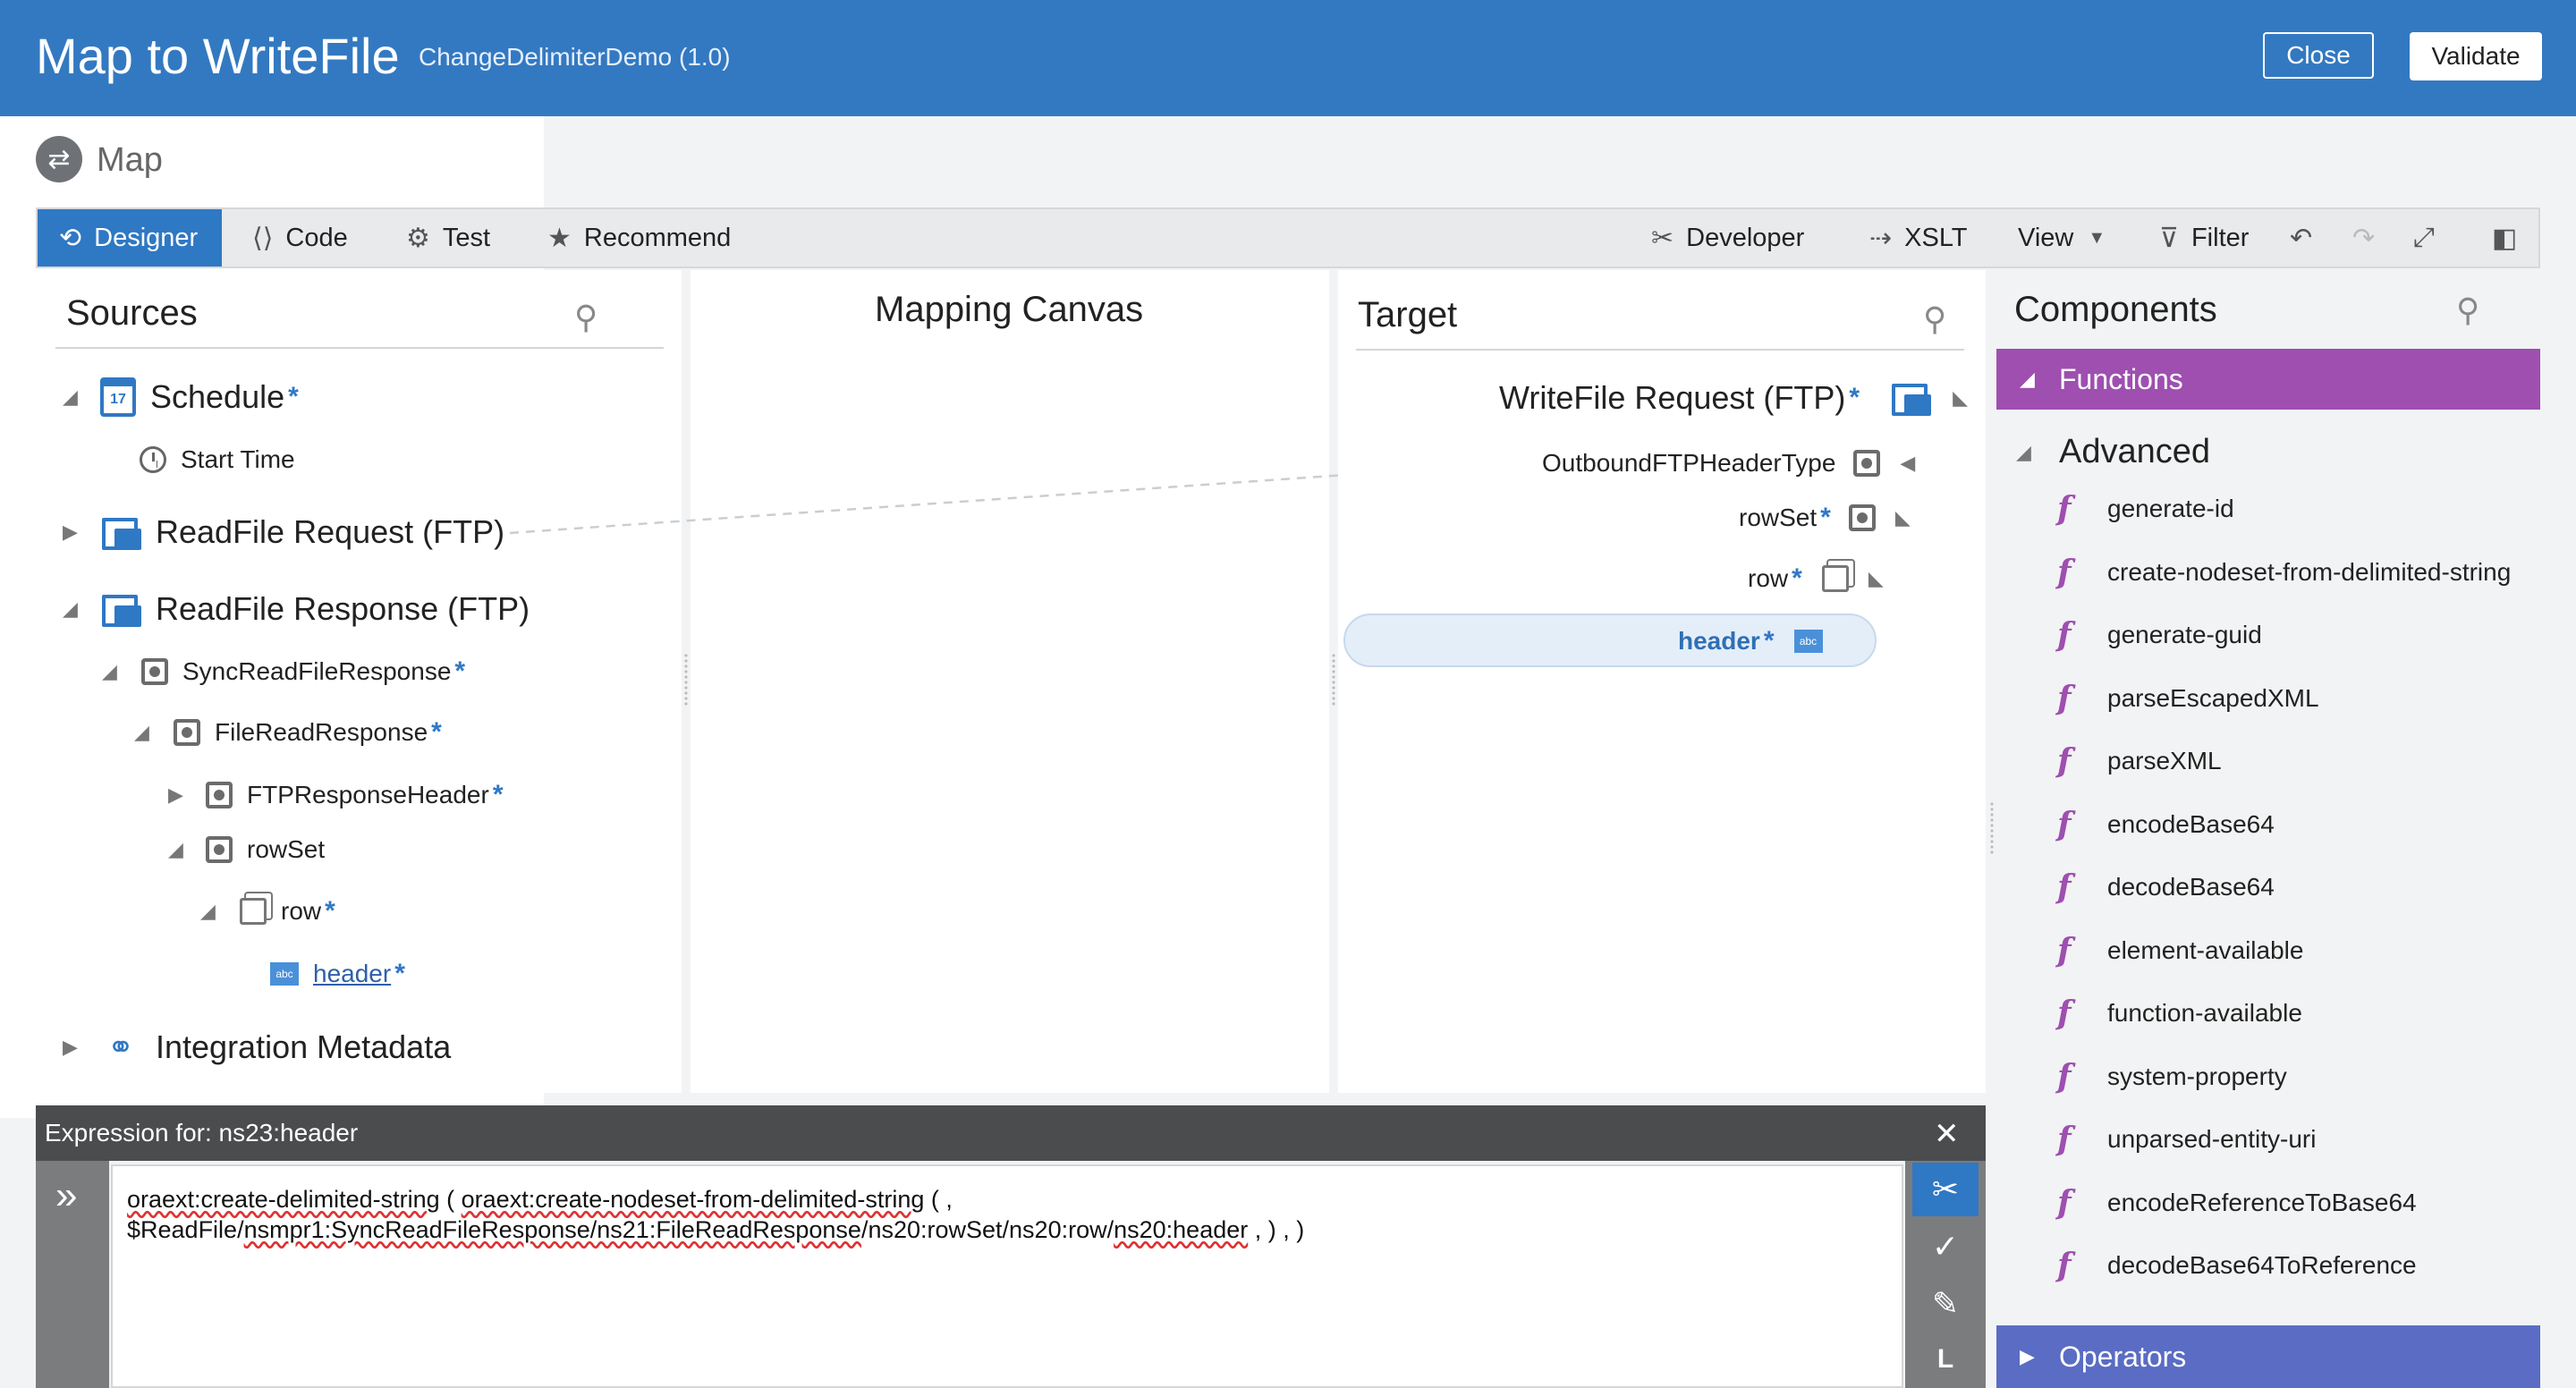  I want to click on tab-code: ⟨⟩ Code, so click(300, 238).